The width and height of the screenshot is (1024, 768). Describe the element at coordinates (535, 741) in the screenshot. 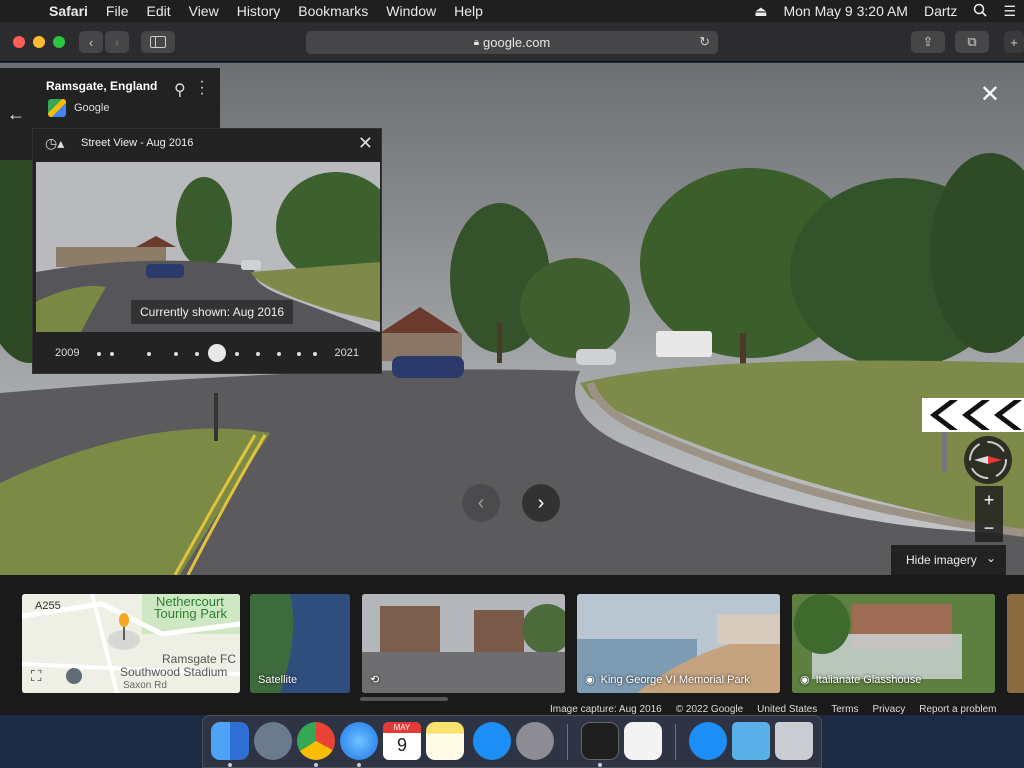

I see `system-preferences-icon` at that location.